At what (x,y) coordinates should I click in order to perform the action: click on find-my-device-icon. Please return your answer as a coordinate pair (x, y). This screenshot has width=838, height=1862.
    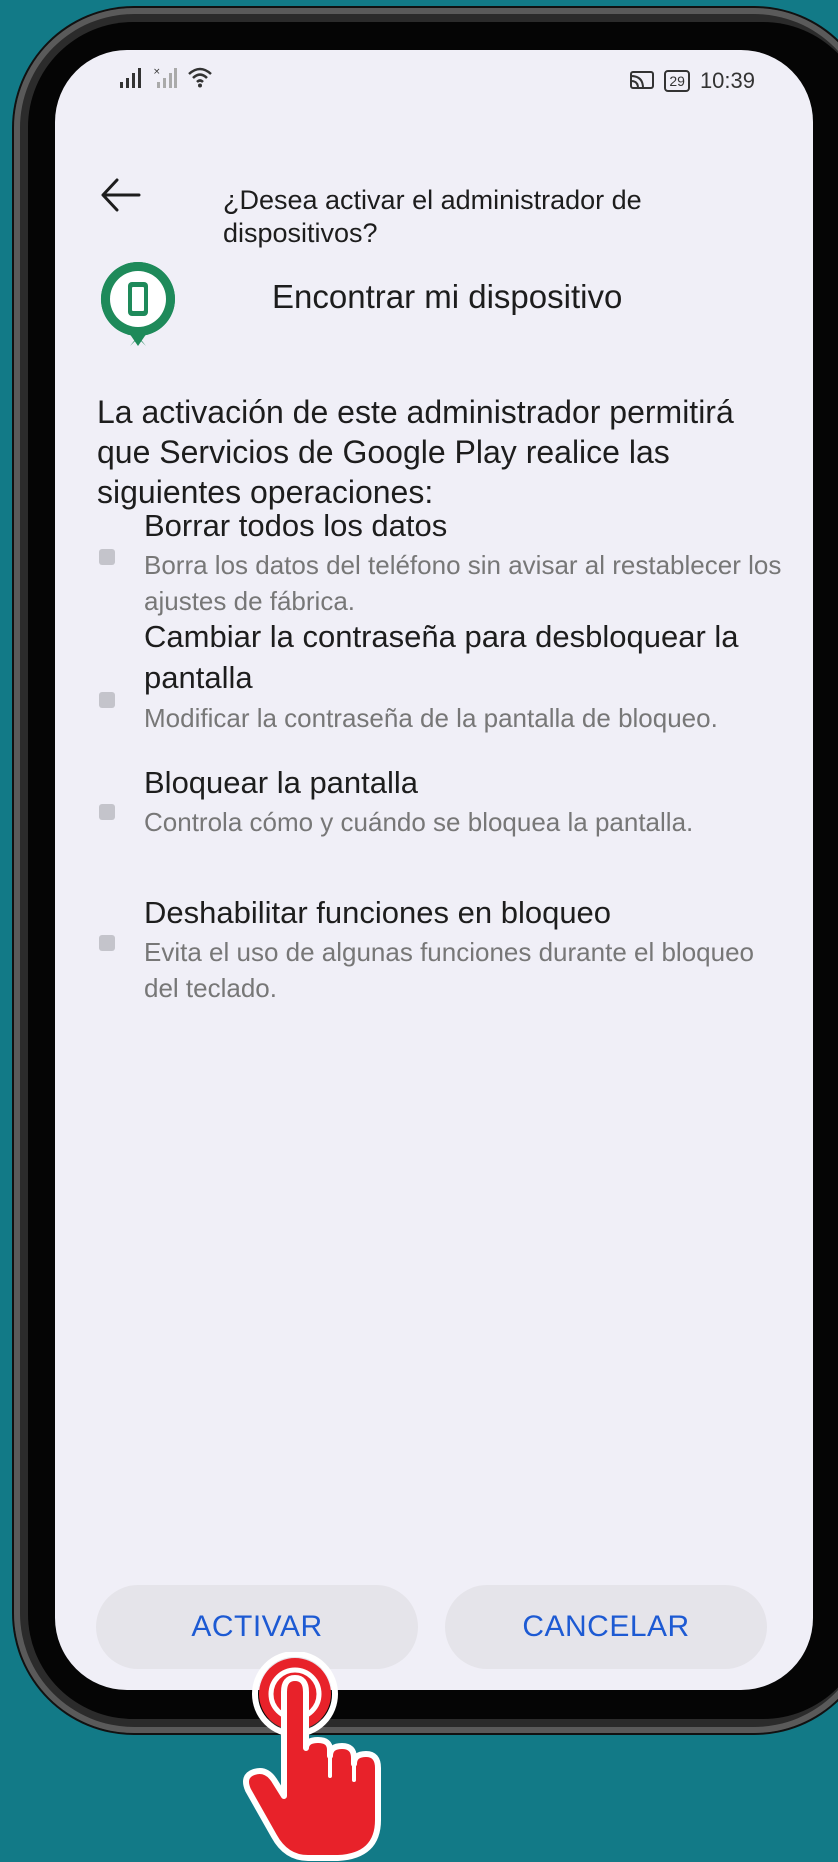
    Looking at the image, I should click on (137, 304).